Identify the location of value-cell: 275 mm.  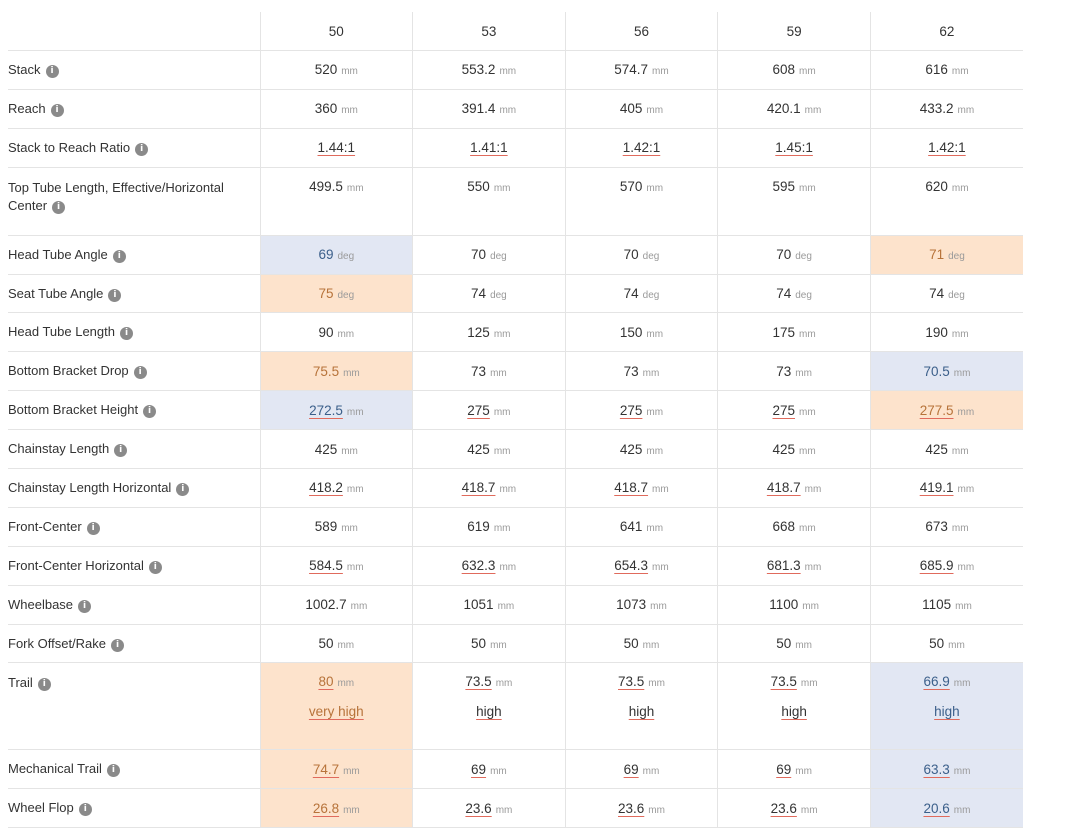
(794, 410).